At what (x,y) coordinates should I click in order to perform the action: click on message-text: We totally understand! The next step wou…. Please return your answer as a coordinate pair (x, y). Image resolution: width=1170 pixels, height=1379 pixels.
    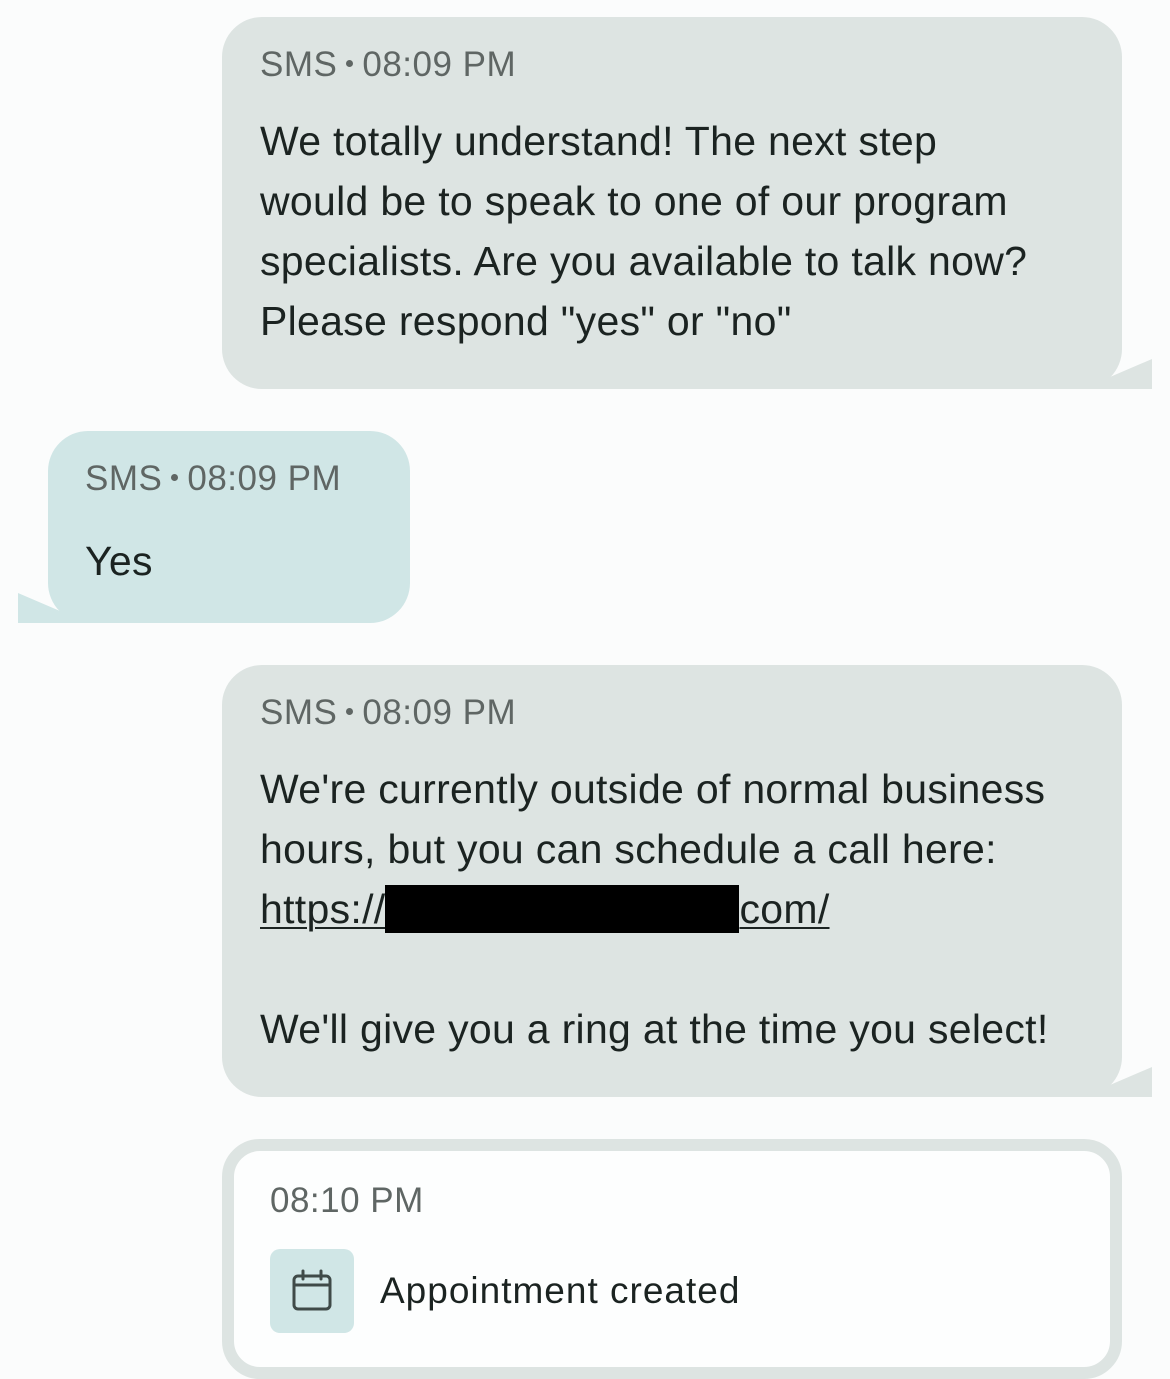
    Looking at the image, I should click on (672, 231).